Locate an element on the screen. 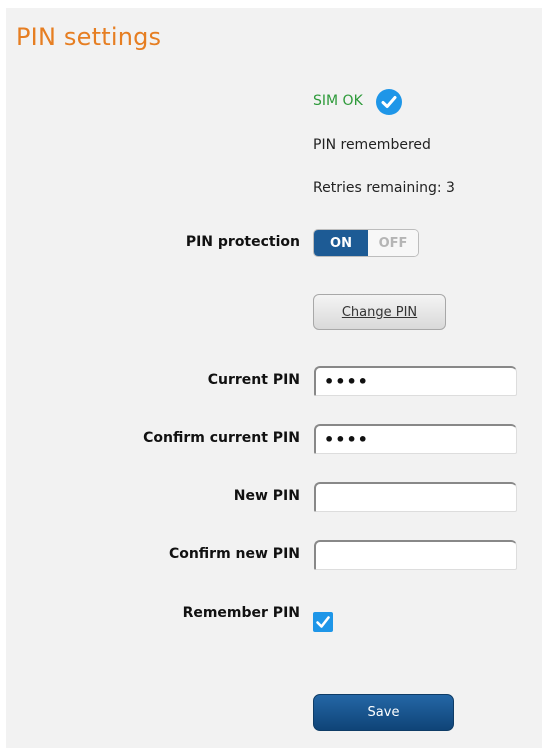 This screenshot has width=547, height=753. change-pin-button: Change PIN is located at coordinates (379, 312).